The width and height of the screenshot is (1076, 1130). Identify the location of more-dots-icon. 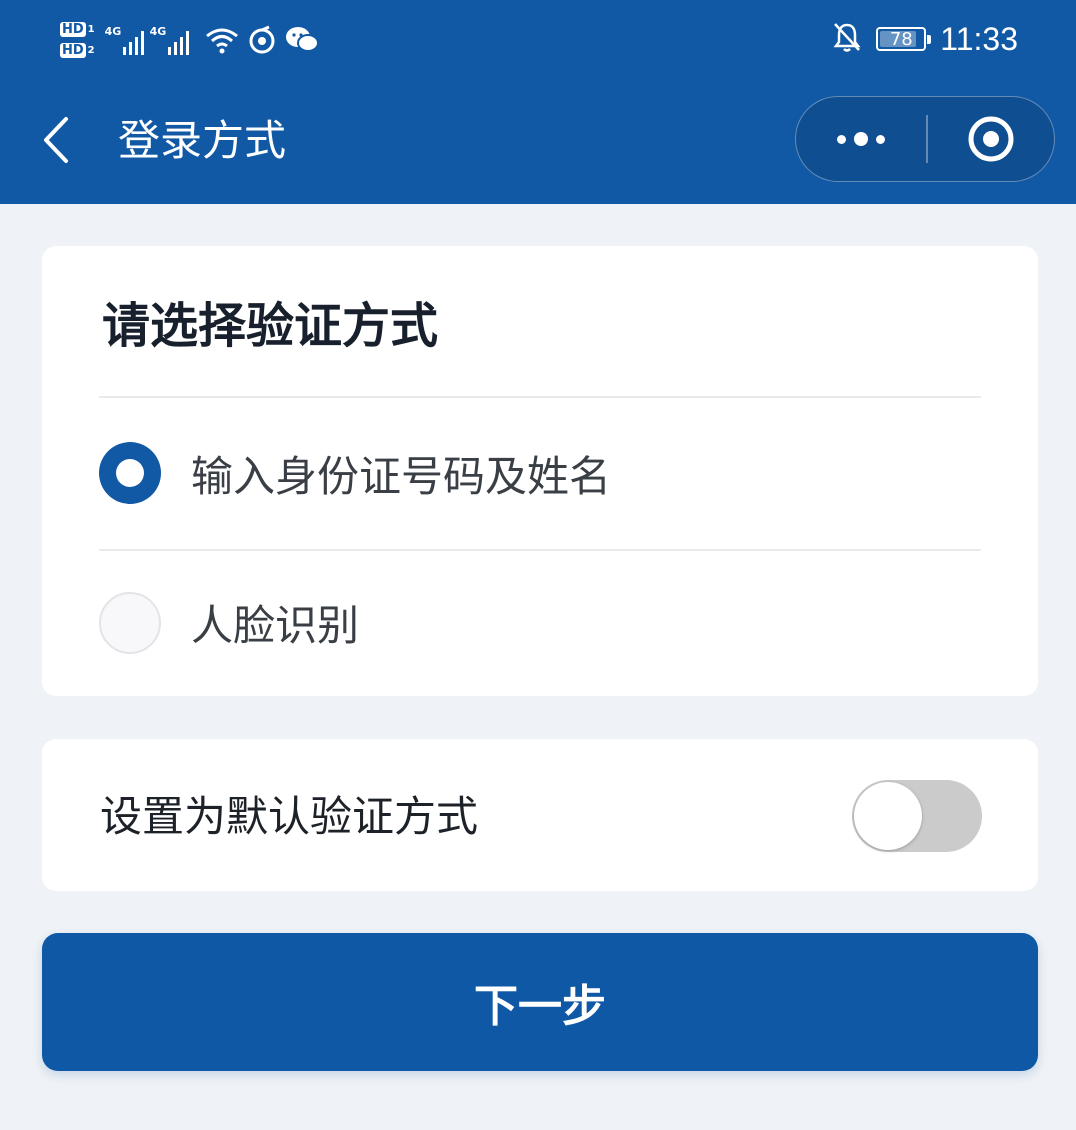
(861, 139).